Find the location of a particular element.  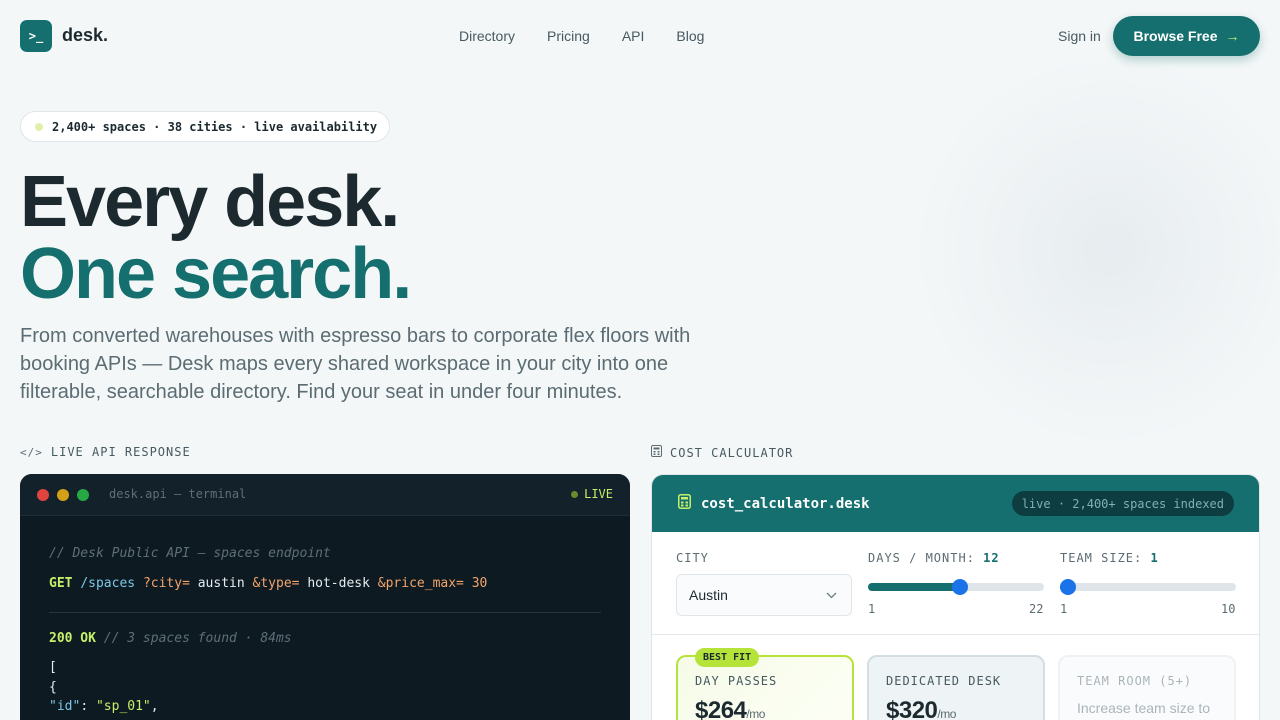

plan-card-dedicated-desk: DEDICATED DESK $320/mo is located at coordinates (956, 687).